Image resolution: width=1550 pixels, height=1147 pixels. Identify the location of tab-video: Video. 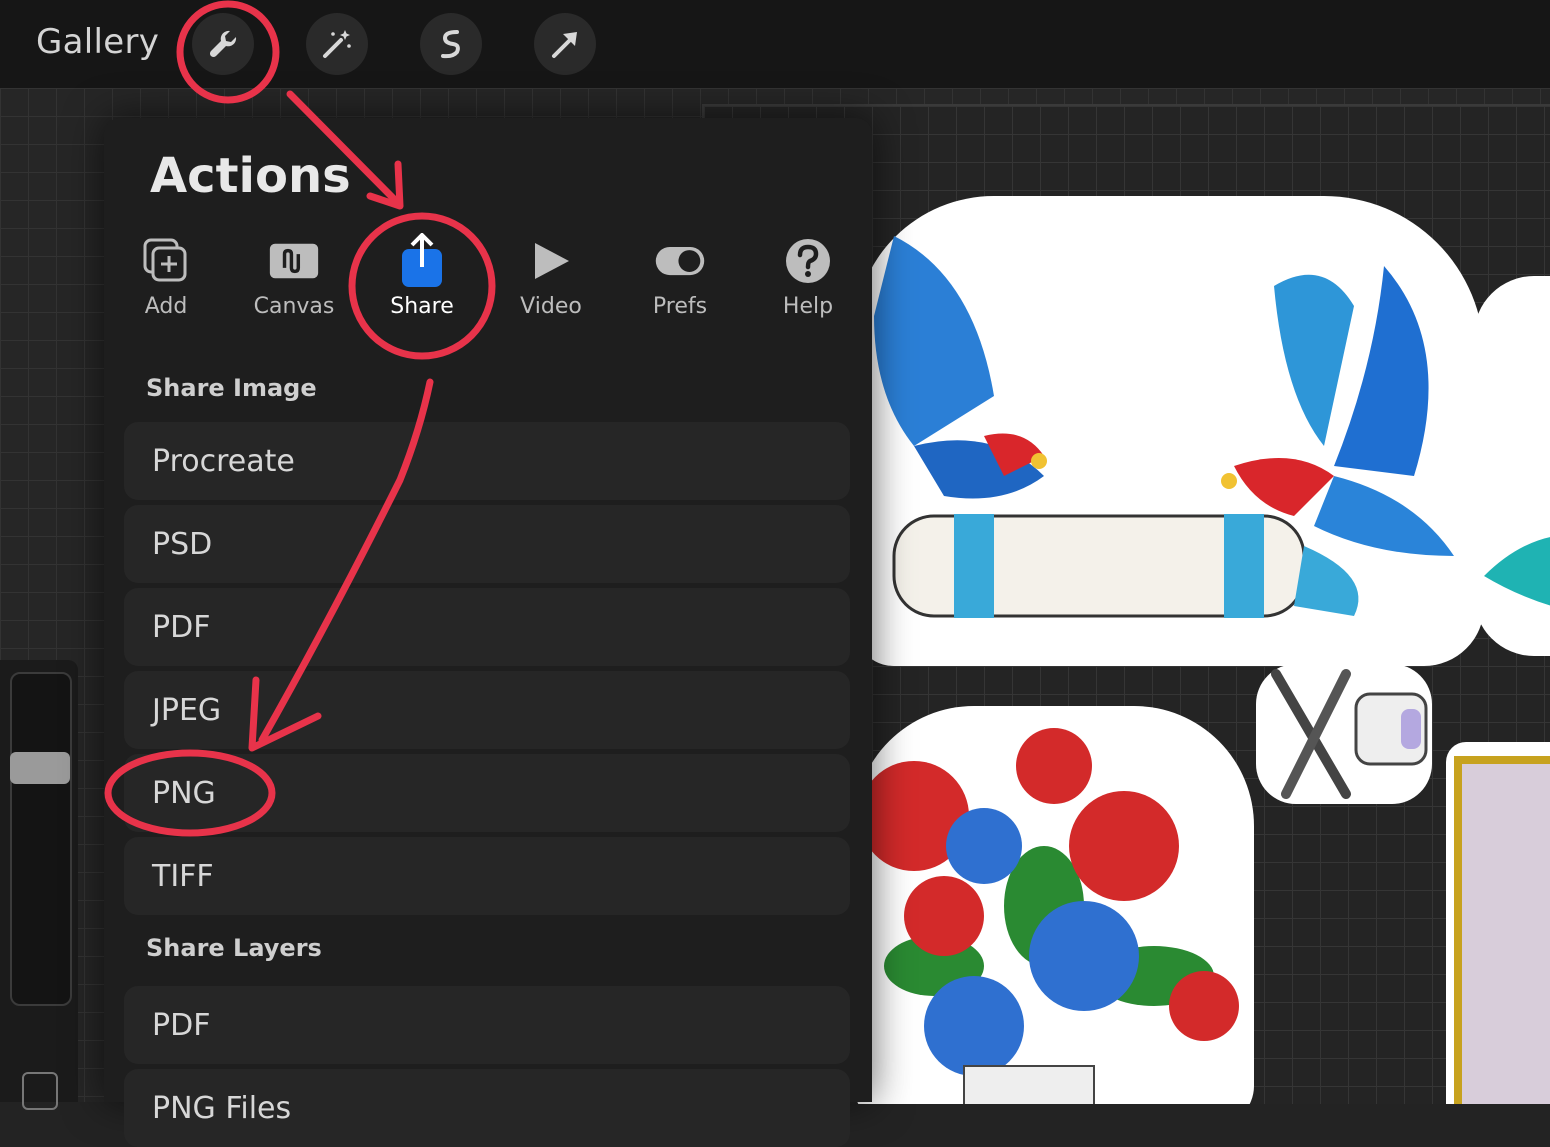
(551, 286).